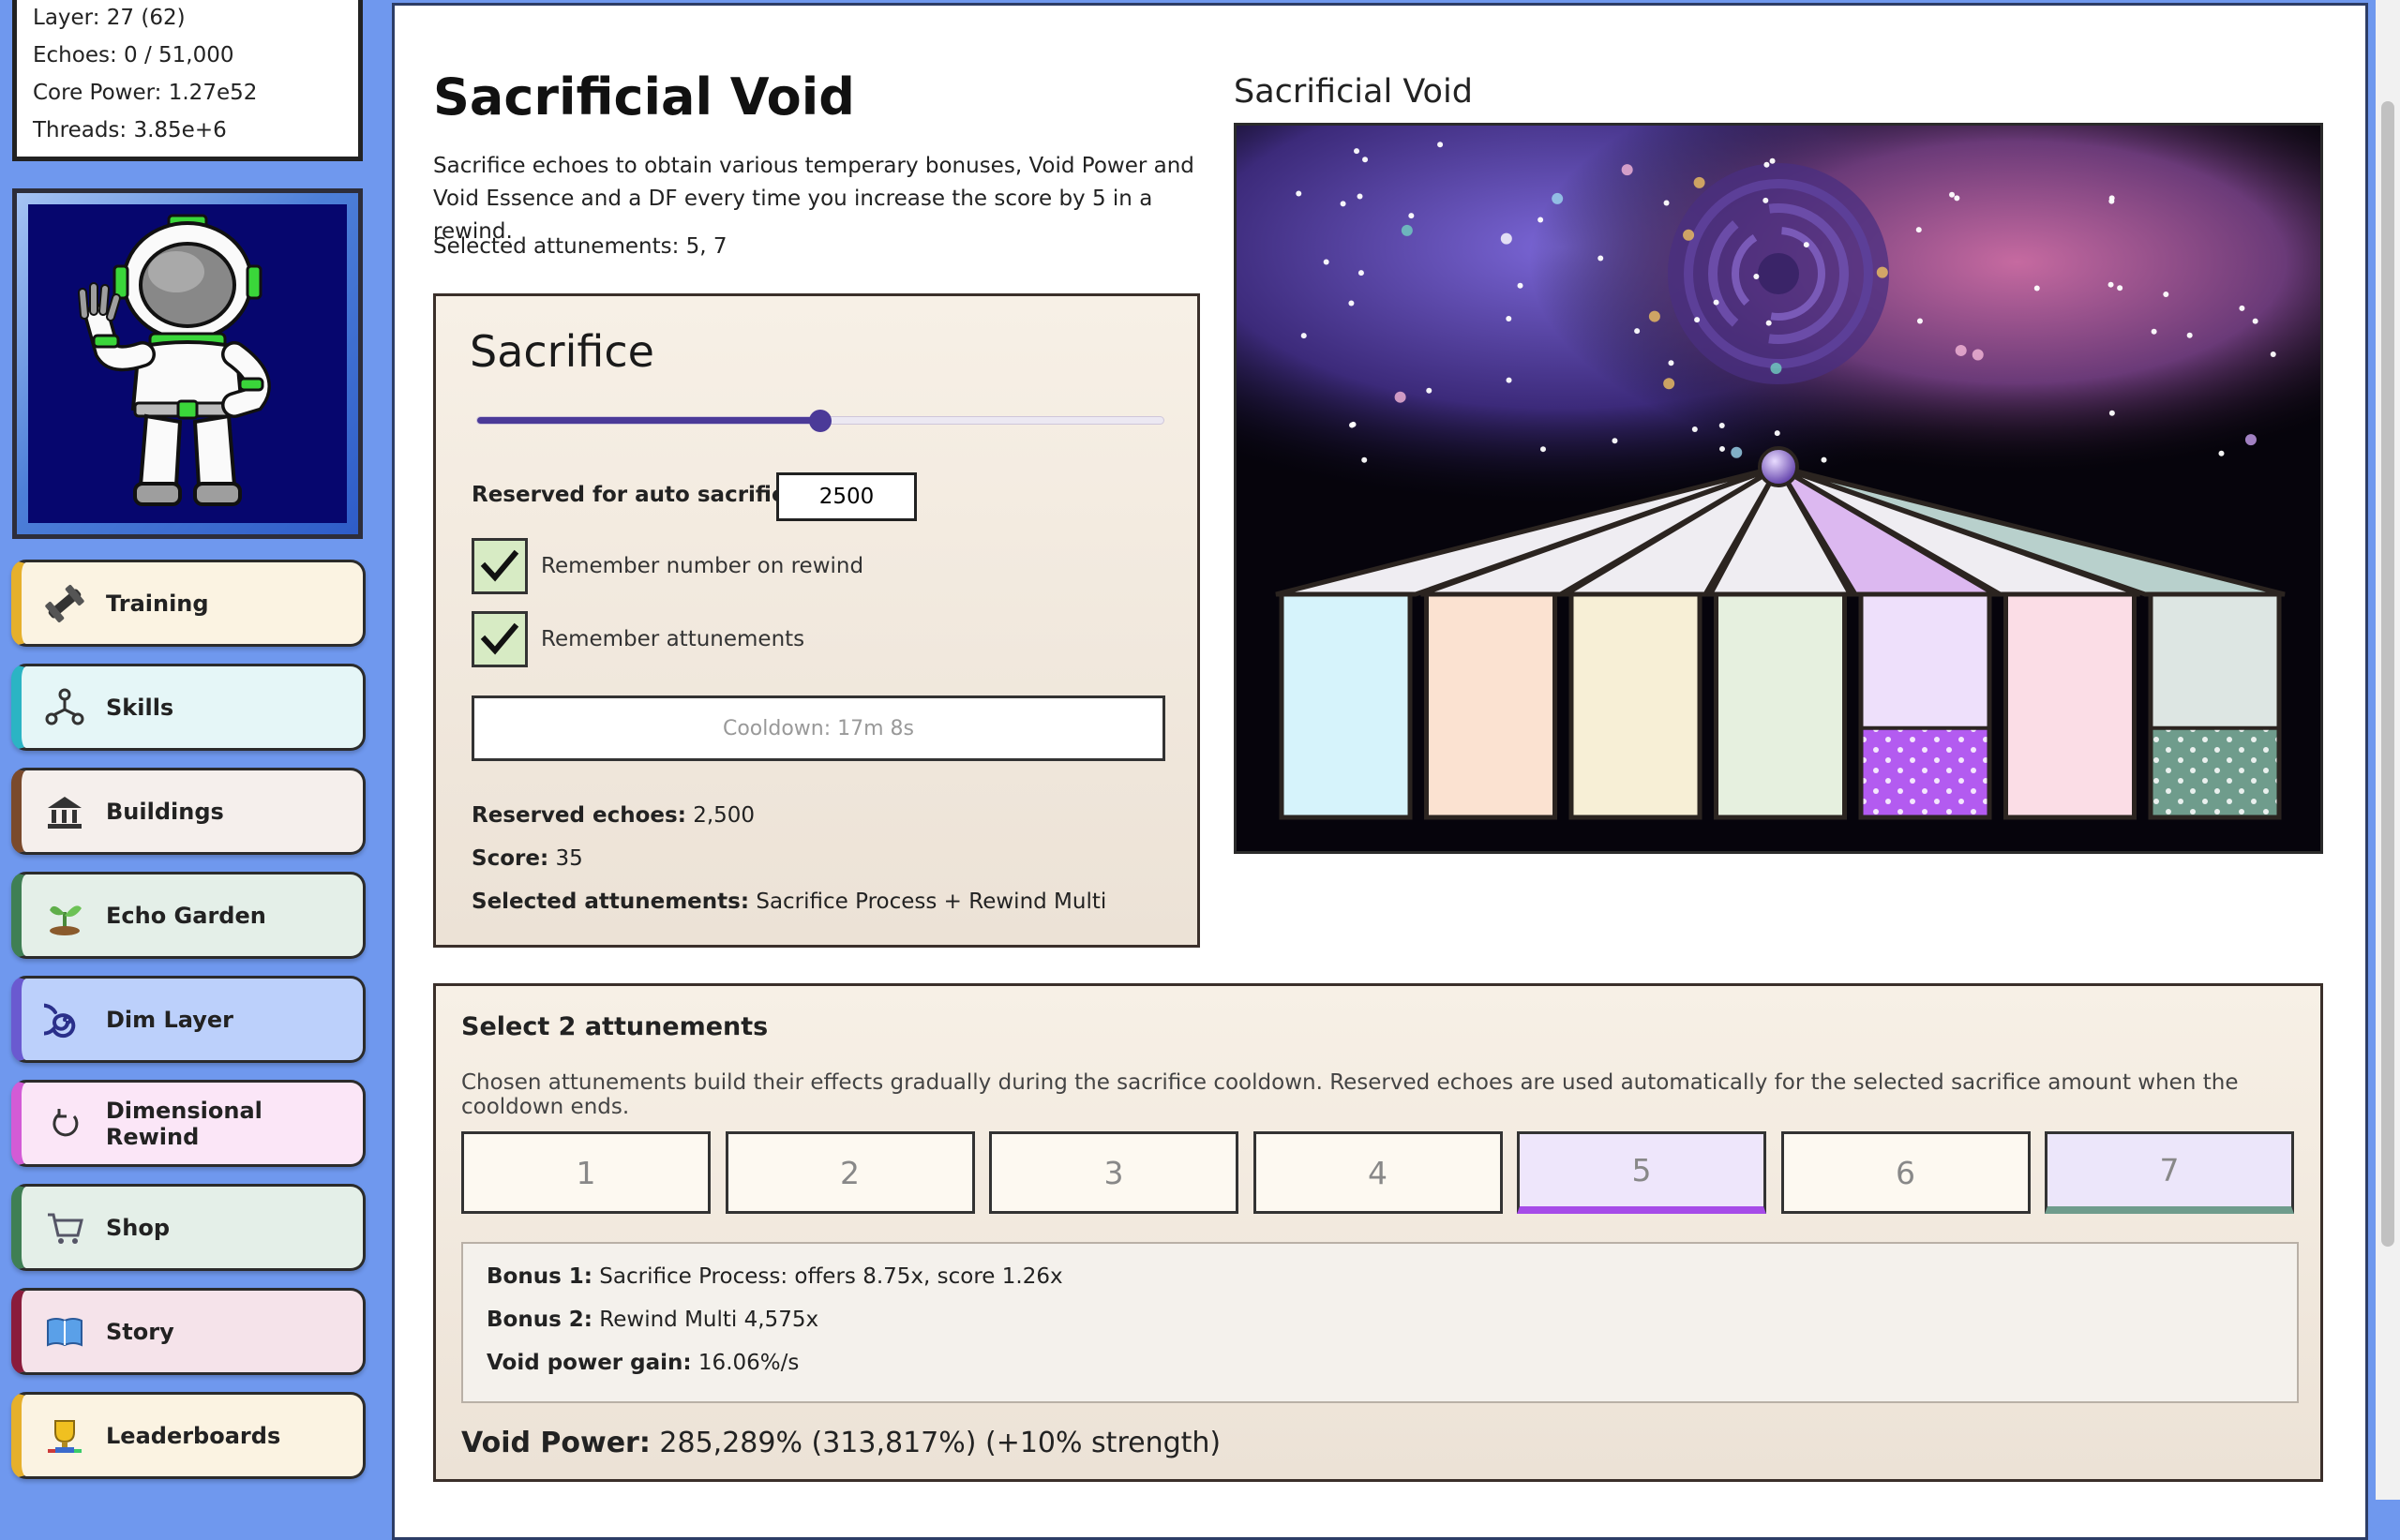 The height and width of the screenshot is (1540, 2400). What do you see at coordinates (931, 902) in the screenshot?
I see `selected-attunements-value: Sacrifice Process + Rewind Multi` at bounding box center [931, 902].